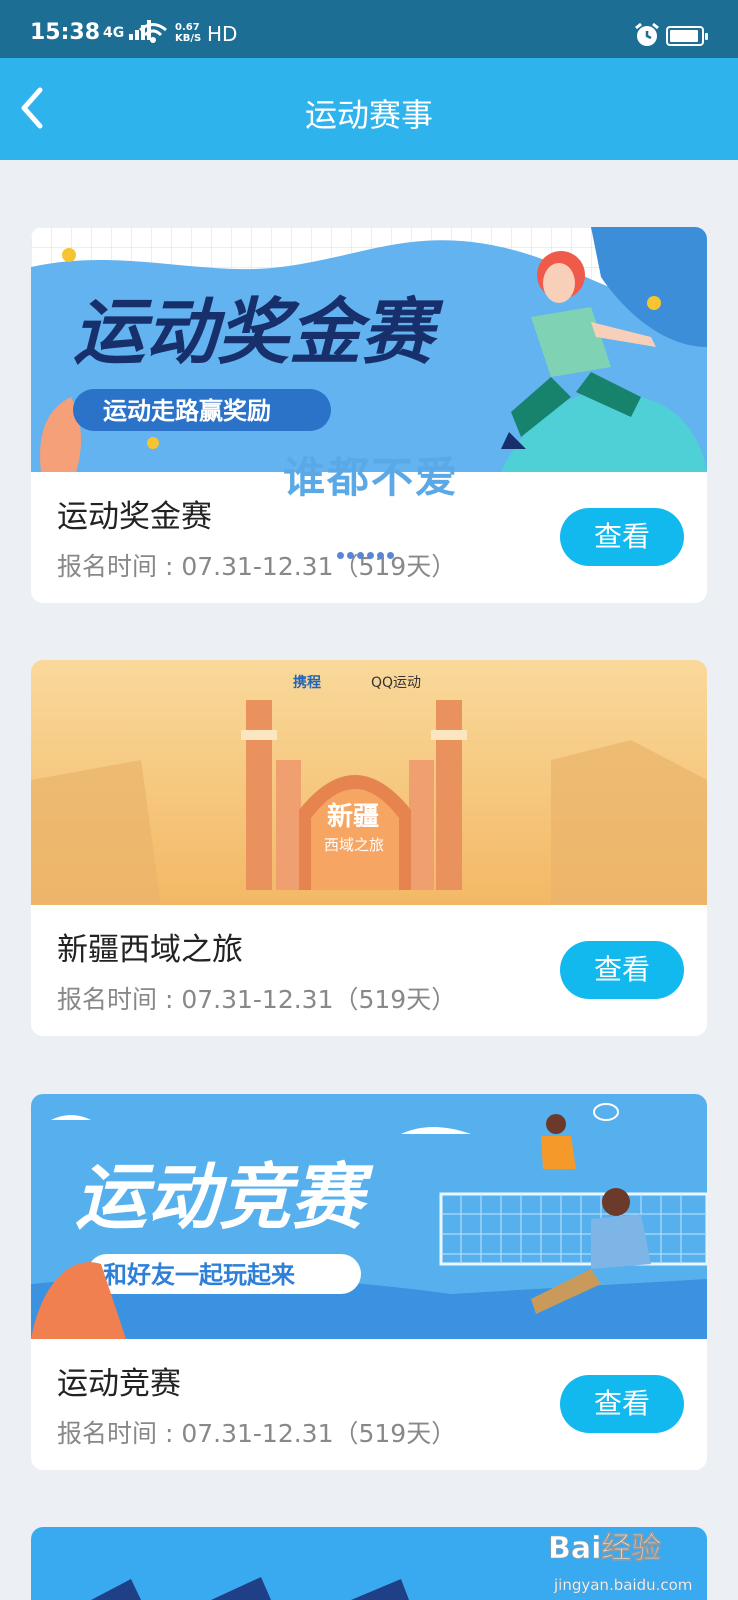 The width and height of the screenshot is (738, 1600). What do you see at coordinates (199, 1275) in the screenshot?
I see `banner-subtitle-text: 和好友一起玩起来` at bounding box center [199, 1275].